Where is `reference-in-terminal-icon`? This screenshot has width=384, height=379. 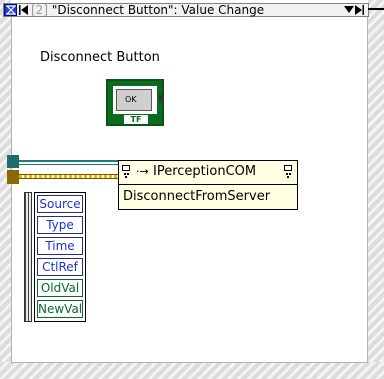
reference-in-terminal-icon is located at coordinates (126, 171).